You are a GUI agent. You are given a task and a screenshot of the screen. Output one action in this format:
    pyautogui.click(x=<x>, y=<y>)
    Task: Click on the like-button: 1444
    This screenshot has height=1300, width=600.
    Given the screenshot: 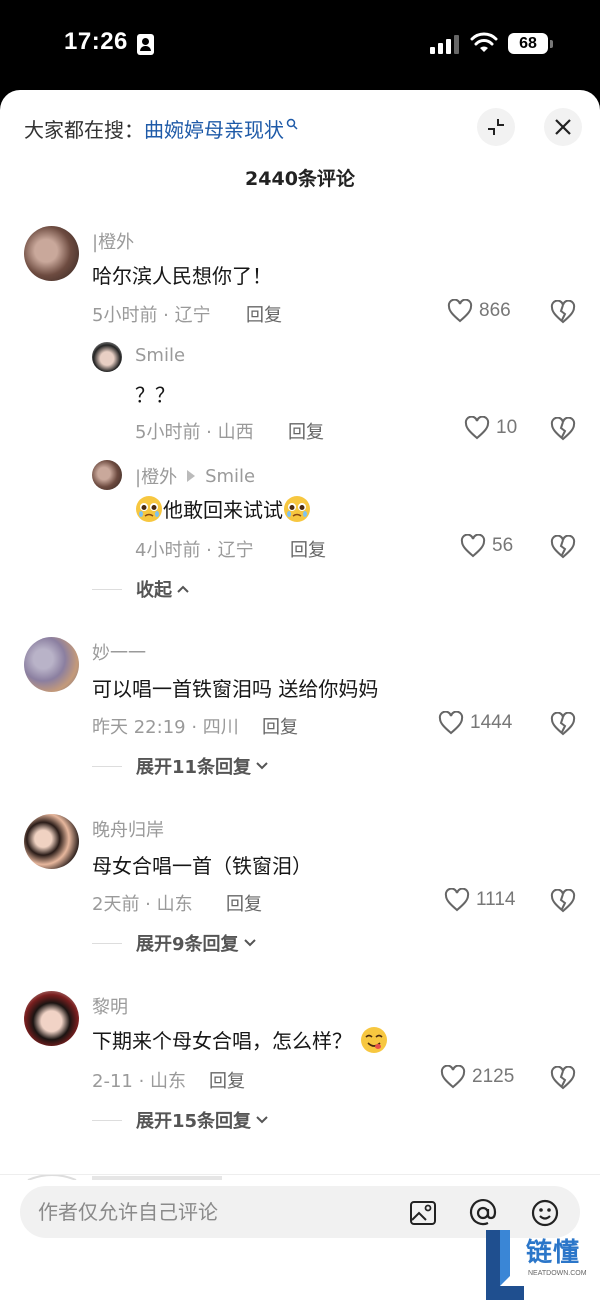 What is the action you would take?
    pyautogui.click(x=475, y=723)
    